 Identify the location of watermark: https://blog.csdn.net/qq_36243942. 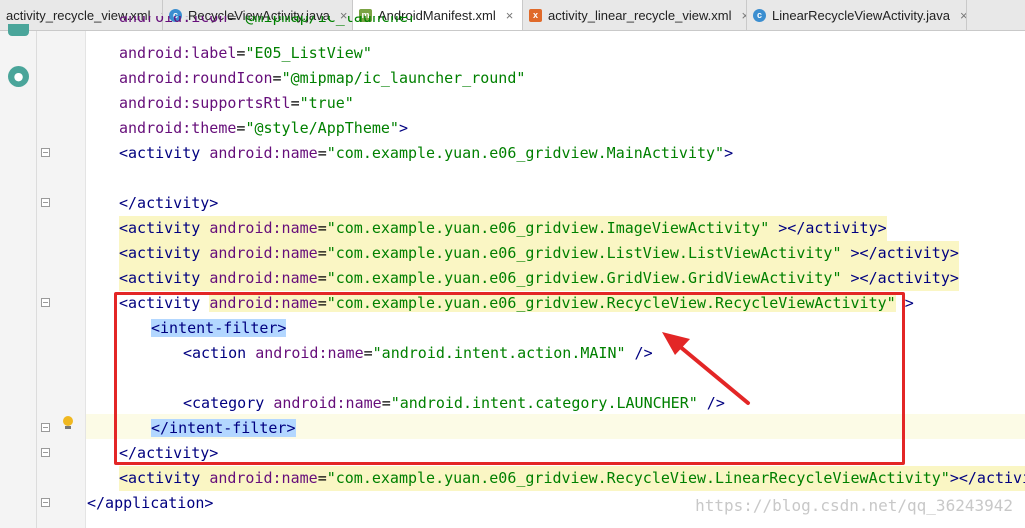
(854, 505).